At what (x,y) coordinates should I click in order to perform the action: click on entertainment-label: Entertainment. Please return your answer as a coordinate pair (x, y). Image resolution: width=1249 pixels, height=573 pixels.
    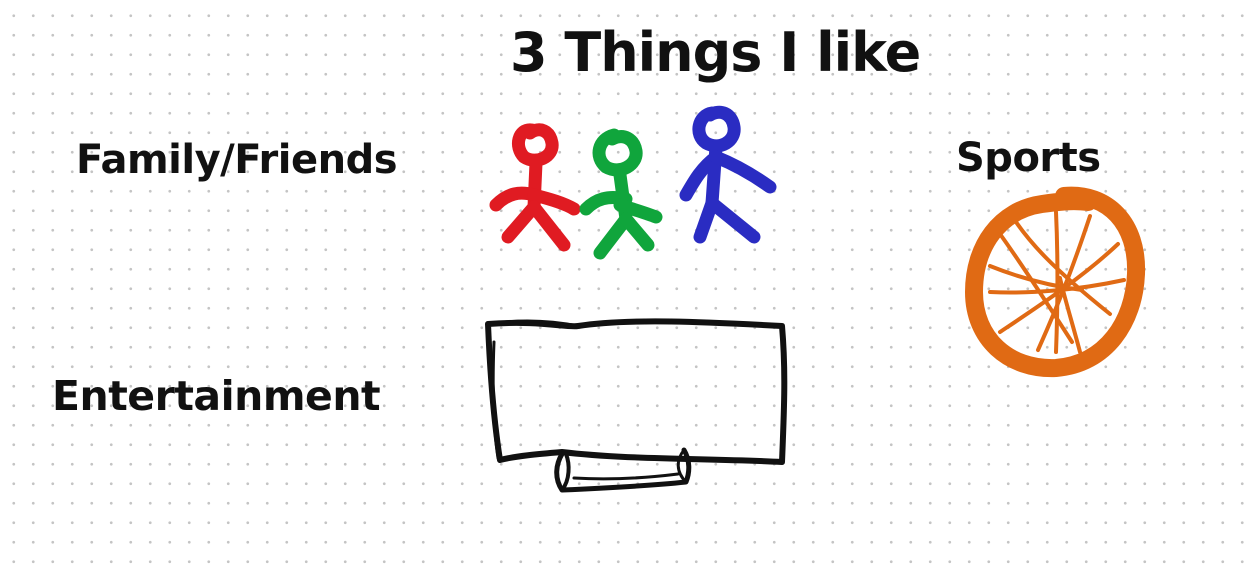
    Looking at the image, I should click on (216, 396).